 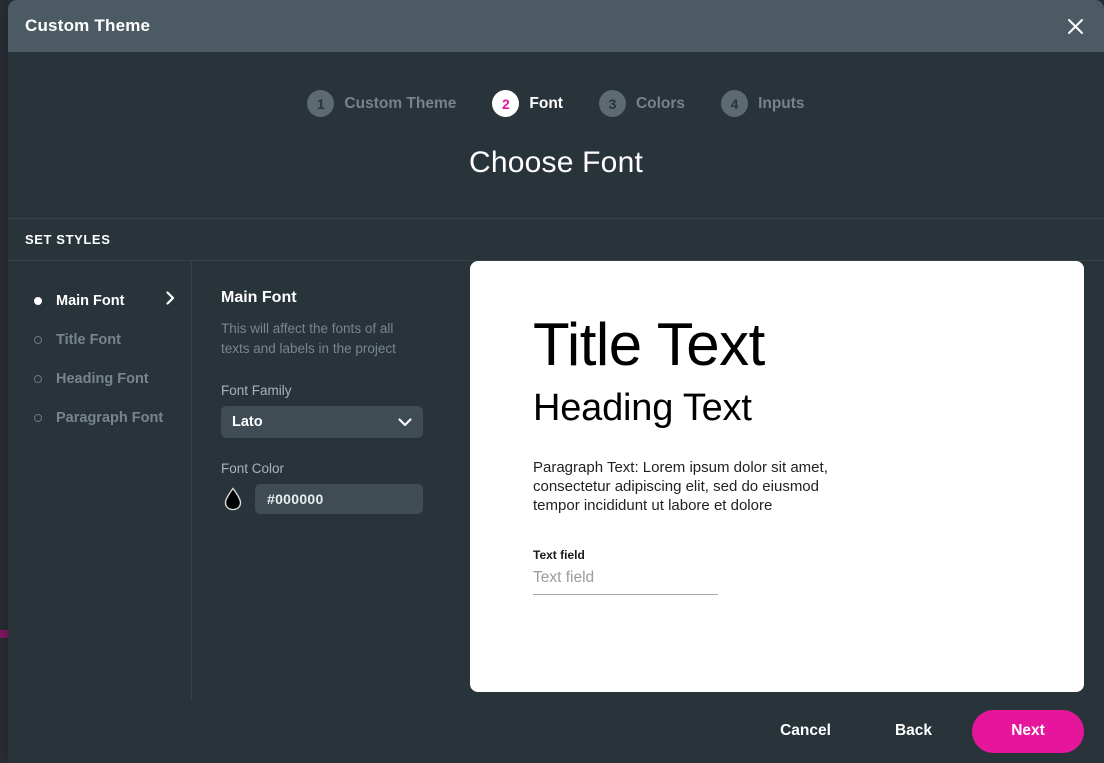 I want to click on step-label: Colors, so click(x=660, y=103).